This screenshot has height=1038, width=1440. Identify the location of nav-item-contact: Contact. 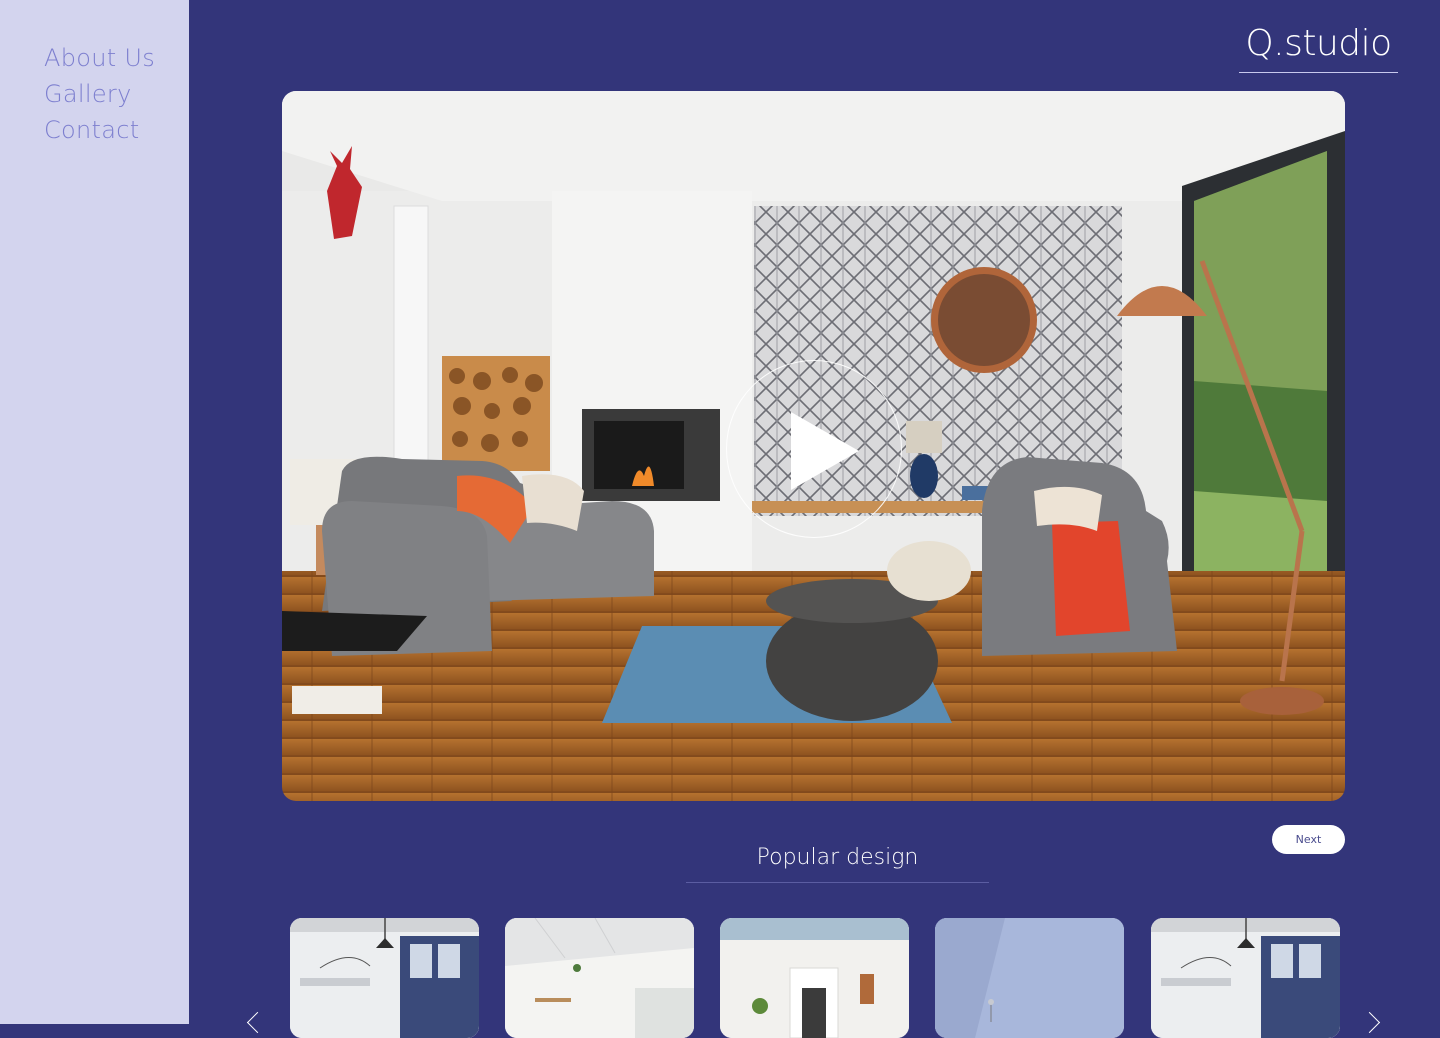
(99, 130).